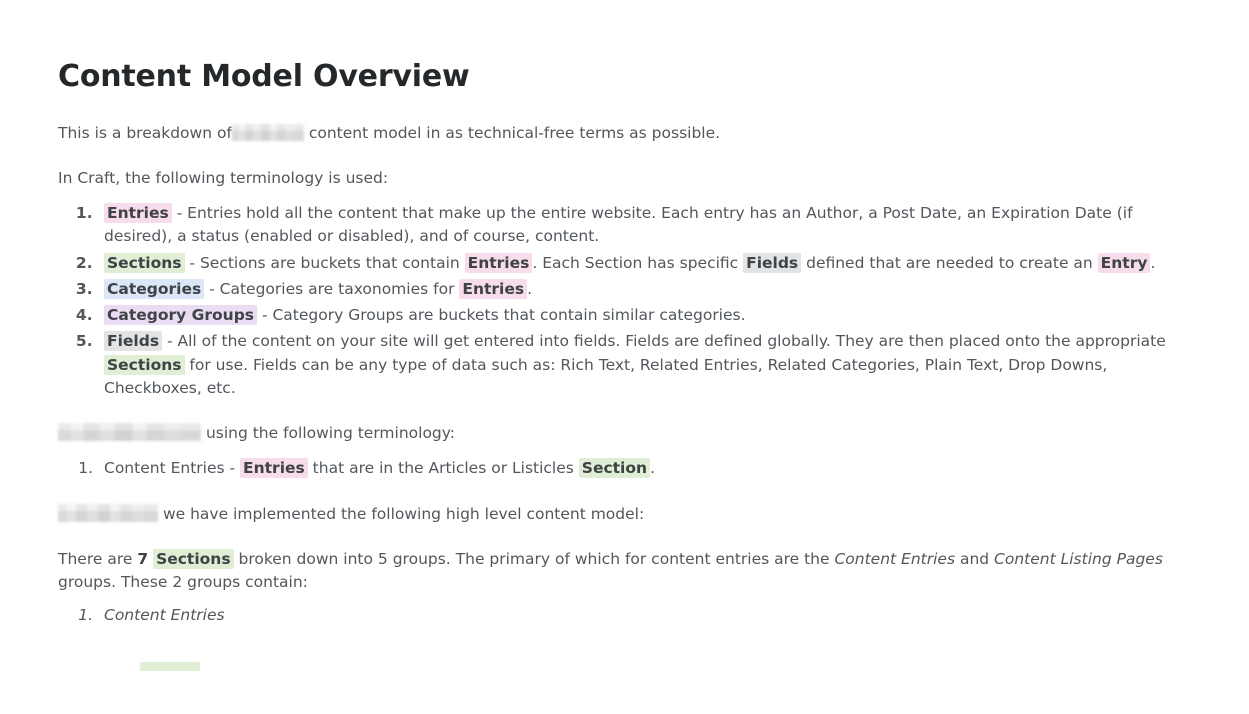  I want to click on groups-list: Content Entries, so click(631, 615).